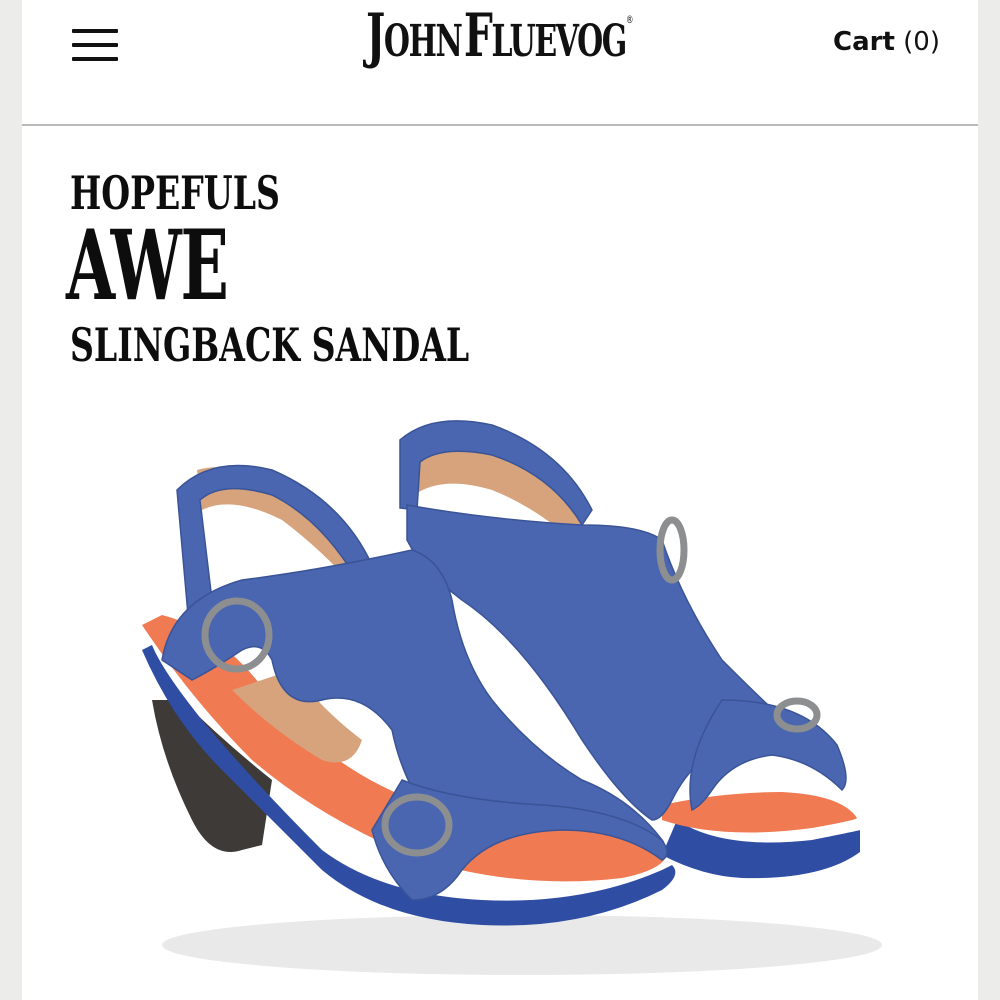 This screenshot has height=1000, width=1000. I want to click on product-subtitle: SLINGBACK SANDAL, so click(270, 345).